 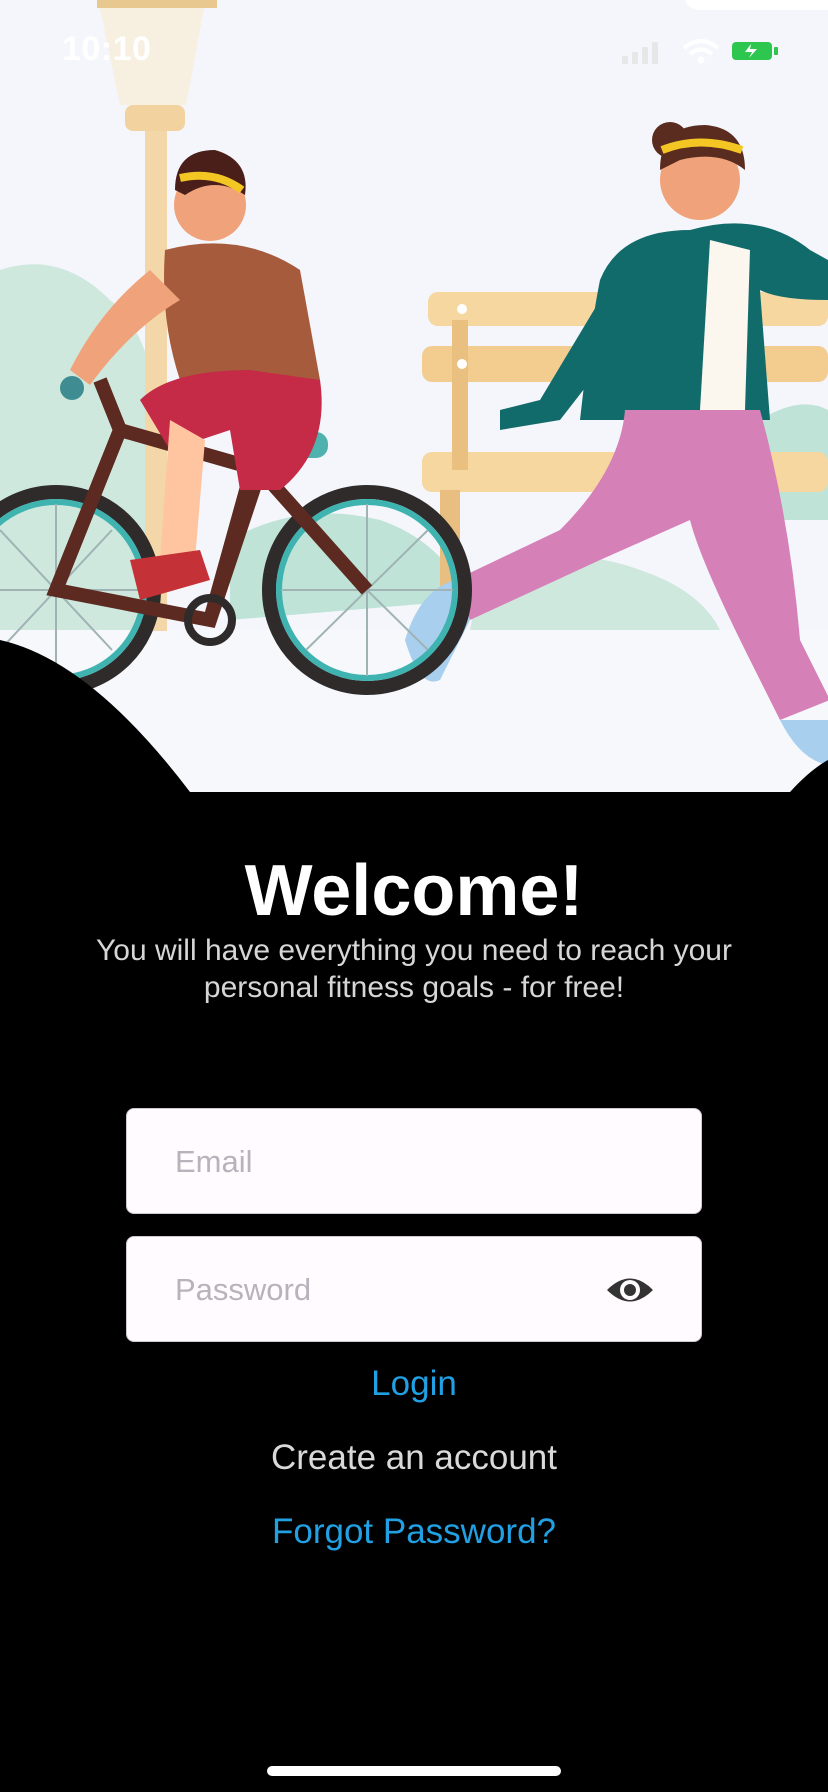 I want to click on password-field-container, so click(x=414, y=1289).